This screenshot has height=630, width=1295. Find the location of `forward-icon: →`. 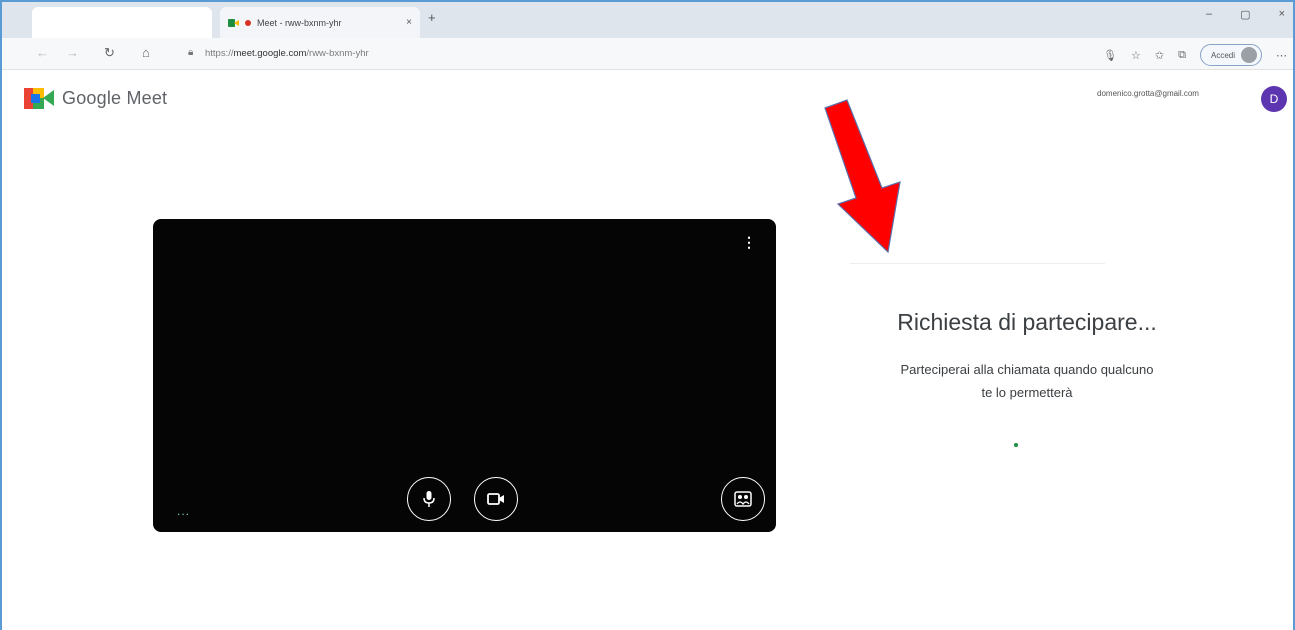

forward-icon: → is located at coordinates (72, 52).